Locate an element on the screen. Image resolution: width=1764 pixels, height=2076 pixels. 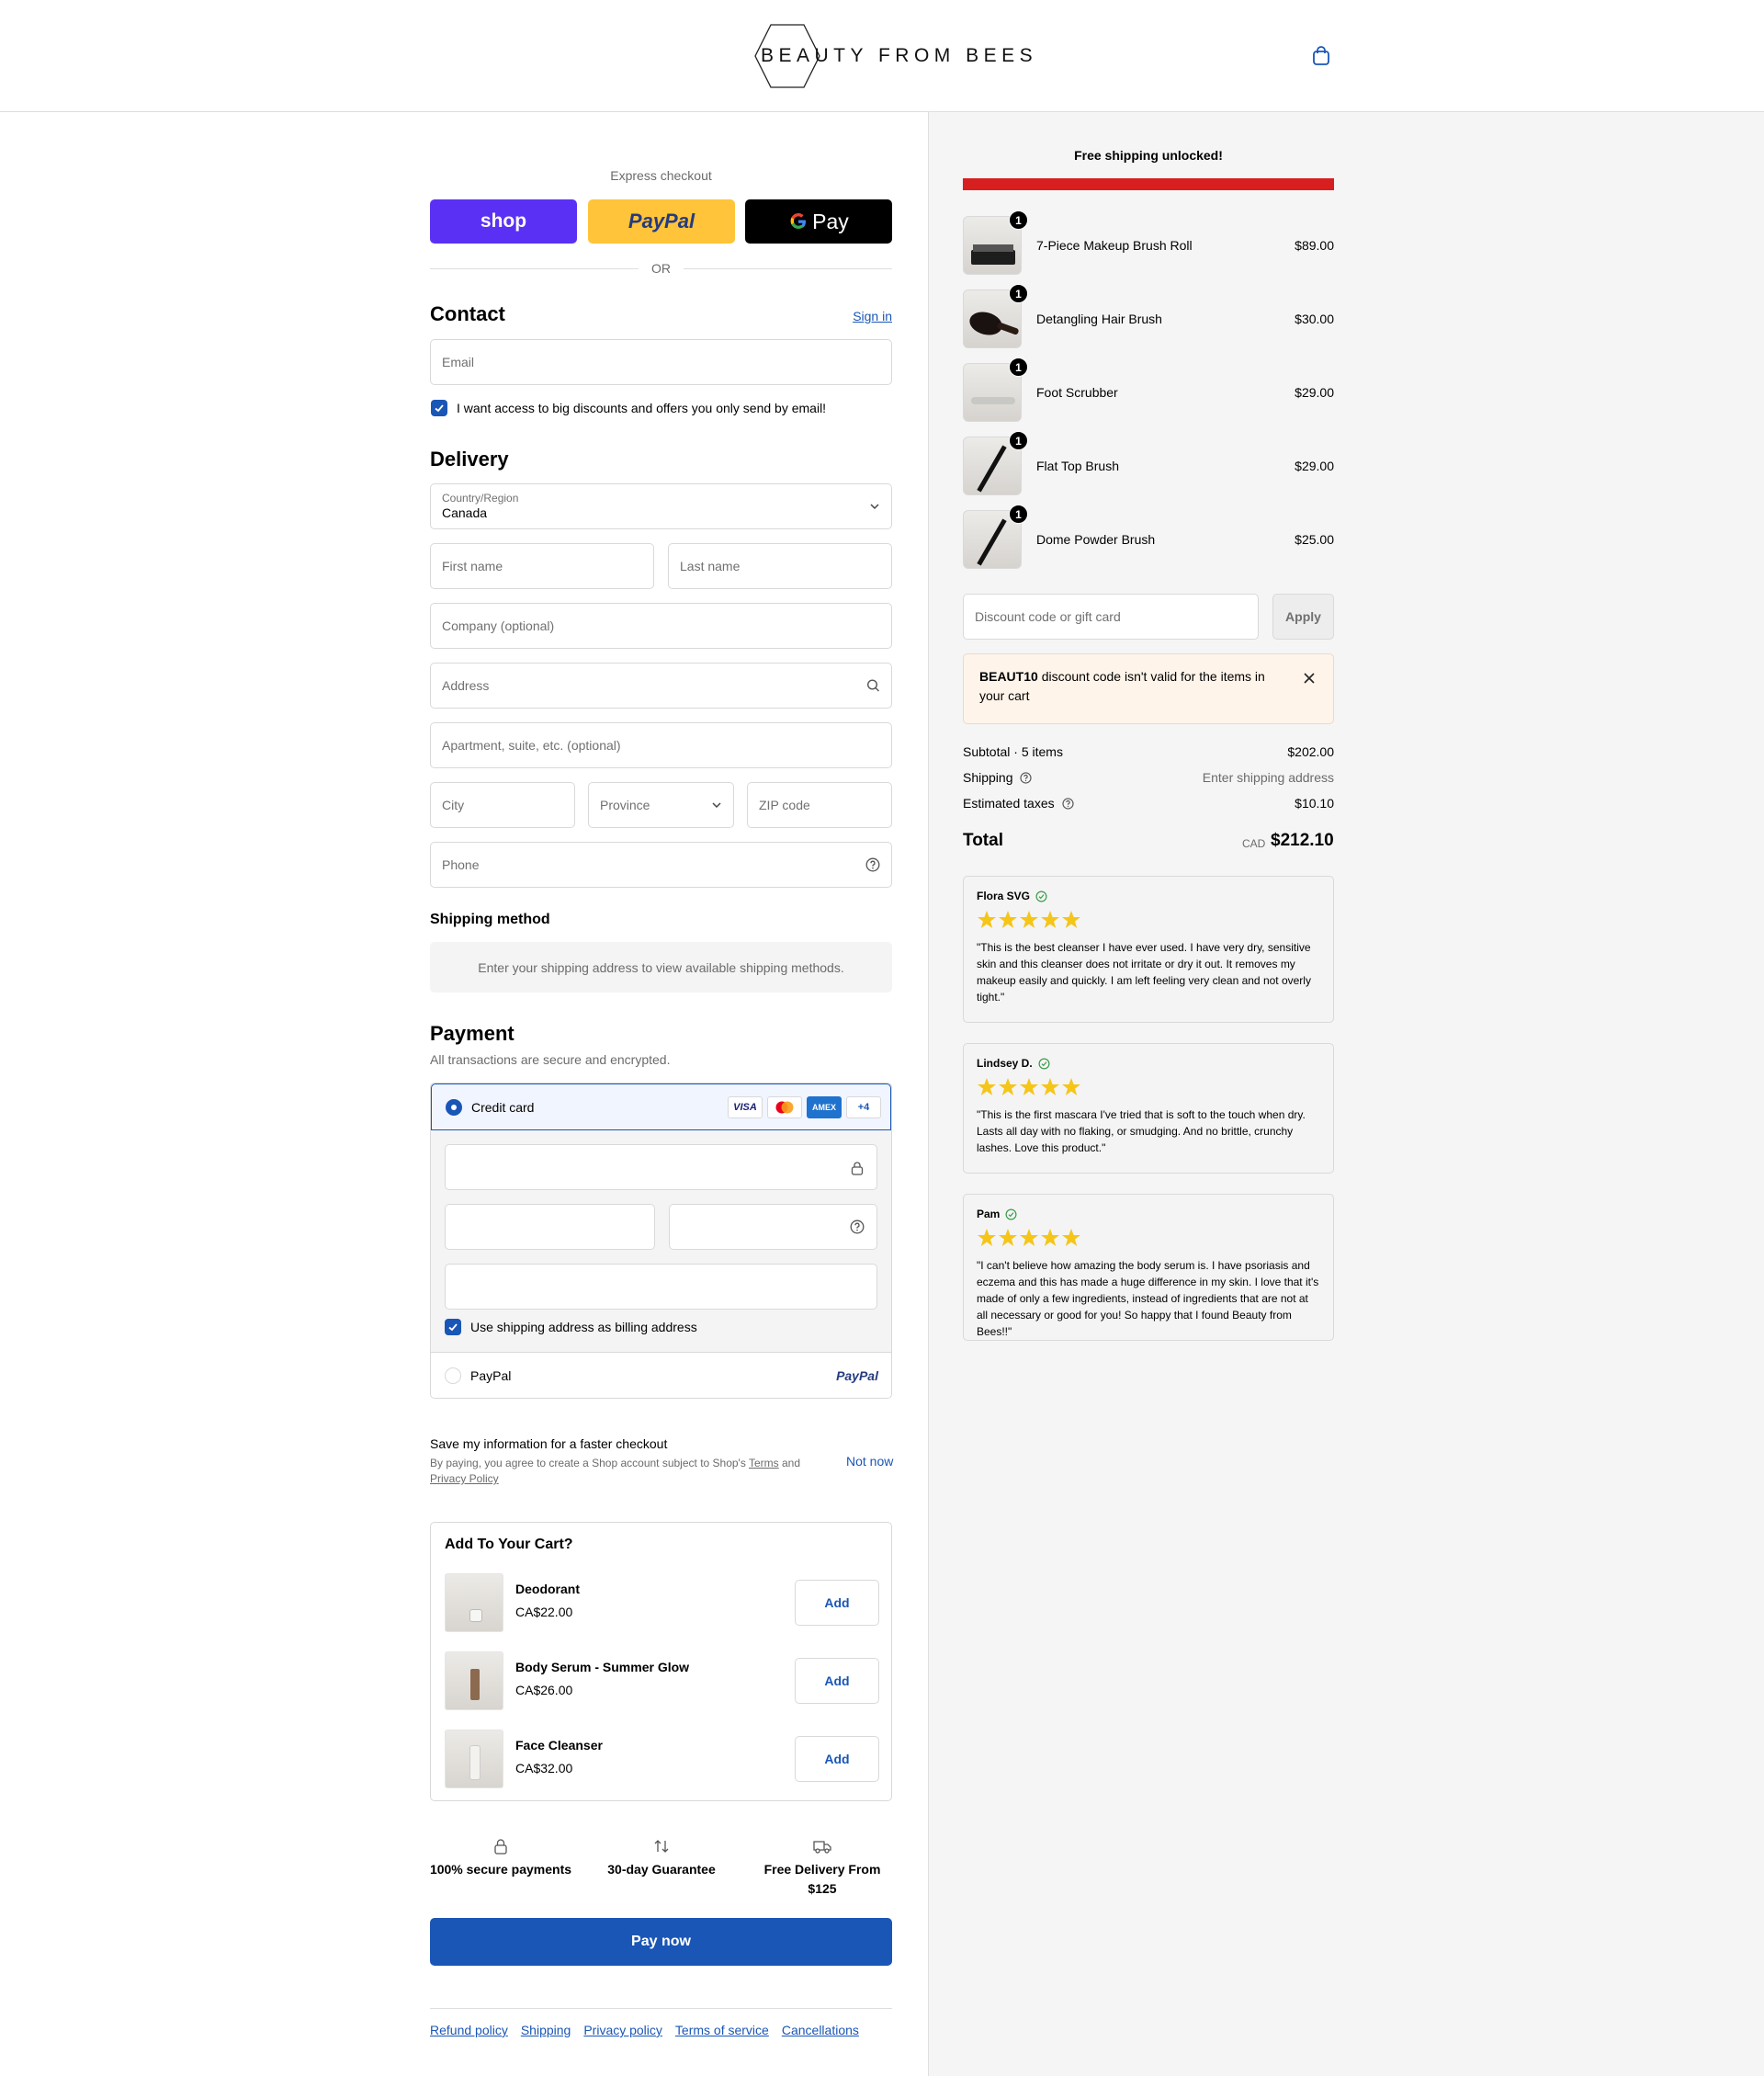
trust-label: 30-day Guarantee is located at coordinates (662, 1870).